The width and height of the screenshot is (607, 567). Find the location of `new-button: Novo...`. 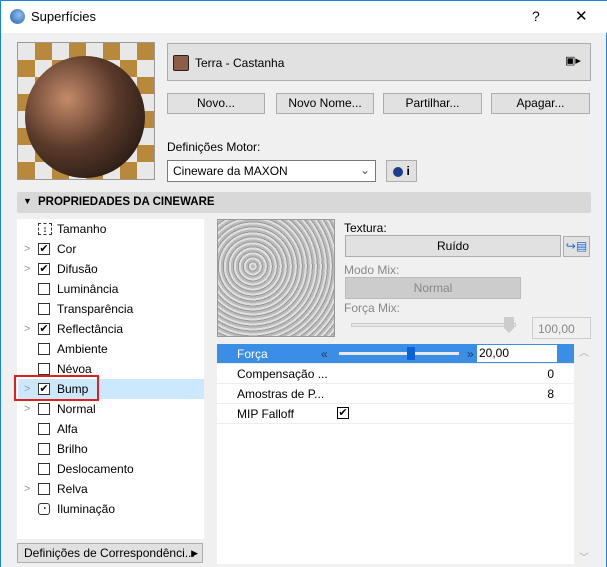

new-button: Novo... is located at coordinates (216, 103).